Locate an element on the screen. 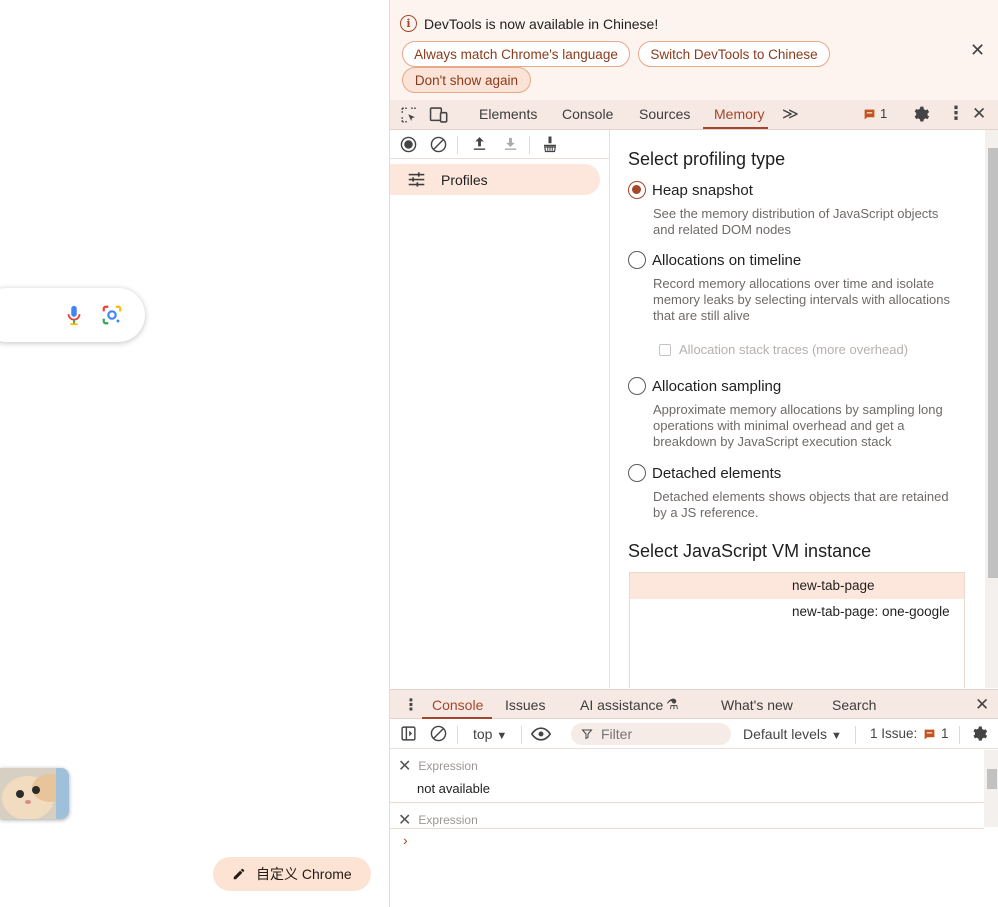 Image resolution: width=998 pixels, height=907 pixels. tab-elements: Elements is located at coordinates (508, 114).